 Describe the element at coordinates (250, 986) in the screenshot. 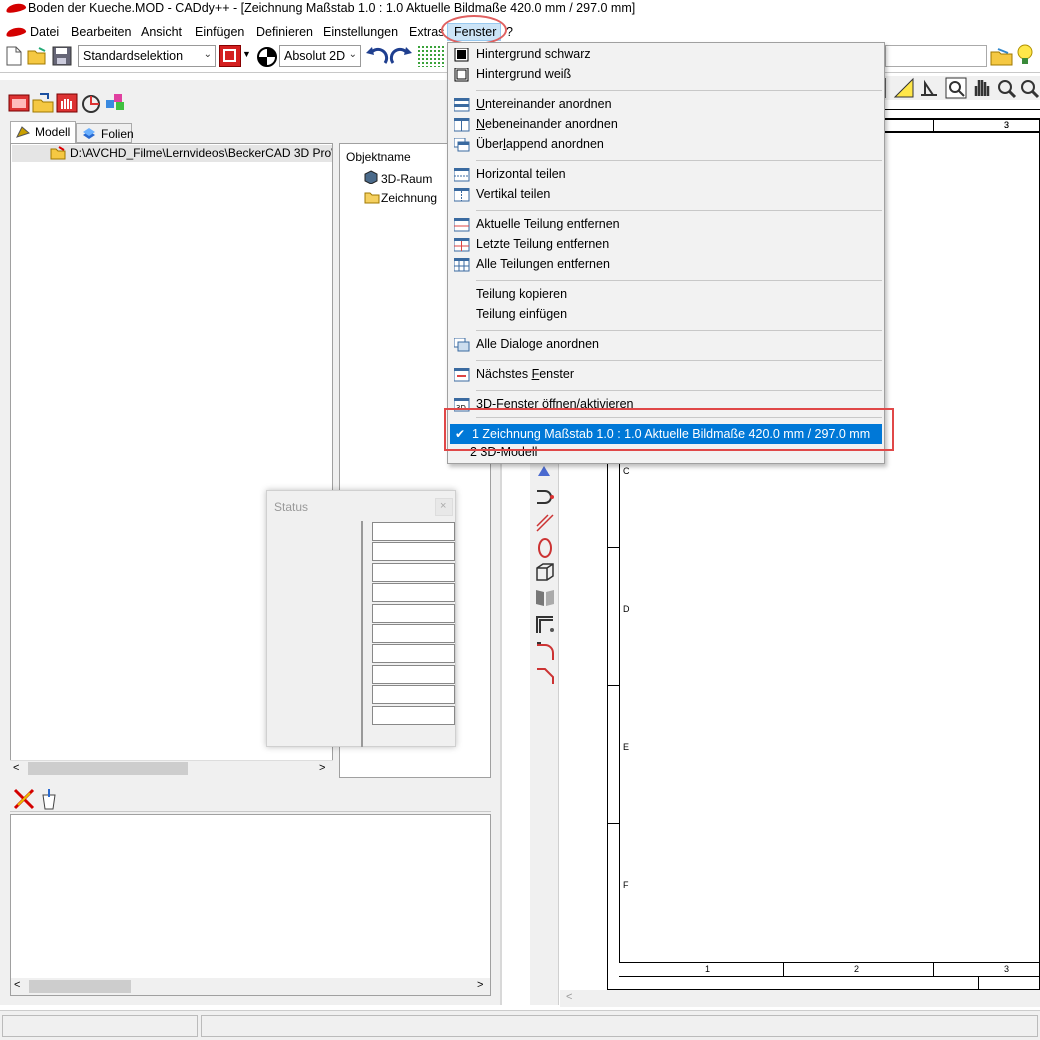

I see `properties-horizontal-scrollbar: < >` at that location.